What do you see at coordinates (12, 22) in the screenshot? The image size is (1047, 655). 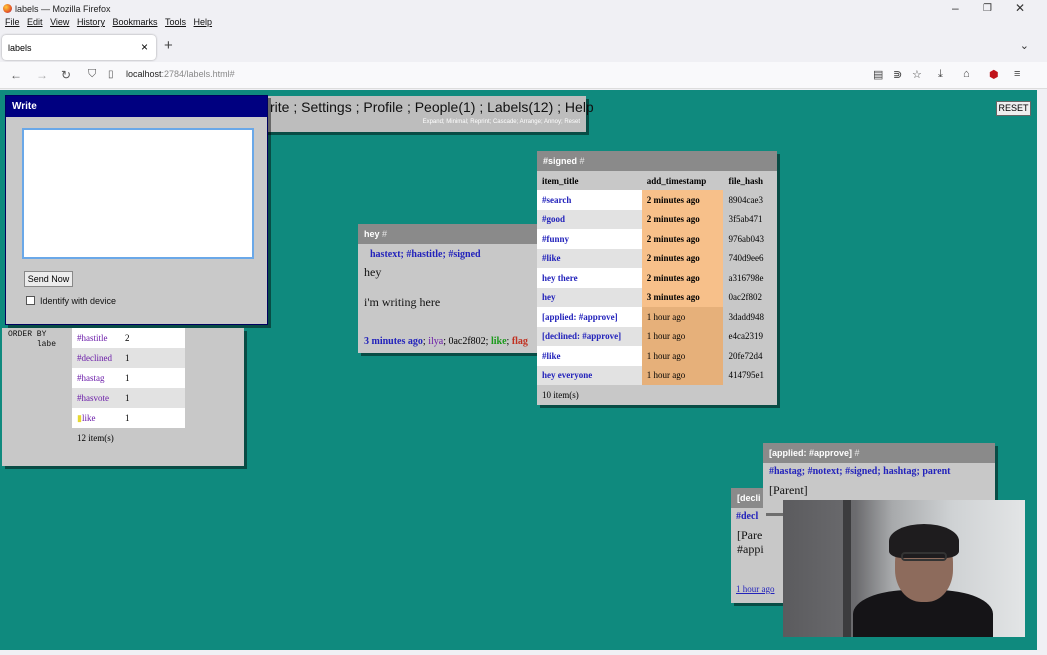 I see `menu-file: File` at bounding box center [12, 22].